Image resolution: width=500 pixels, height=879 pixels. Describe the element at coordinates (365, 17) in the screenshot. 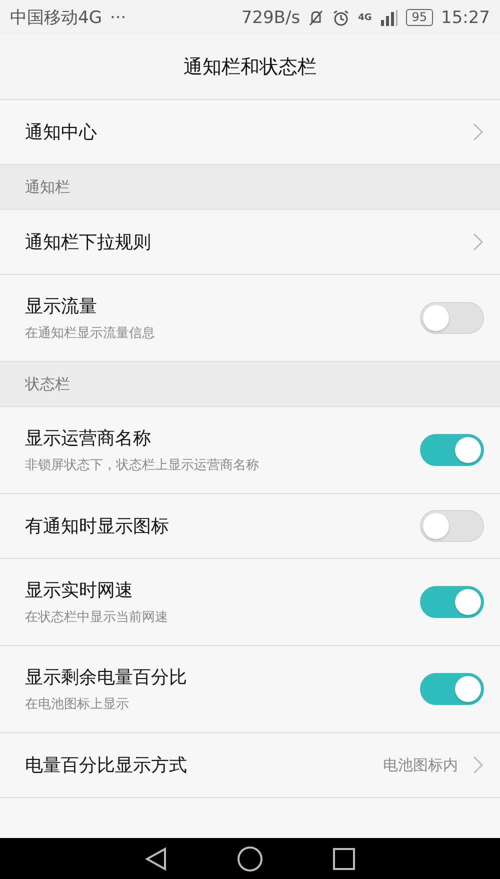

I see `network-type-label: 4G` at that location.